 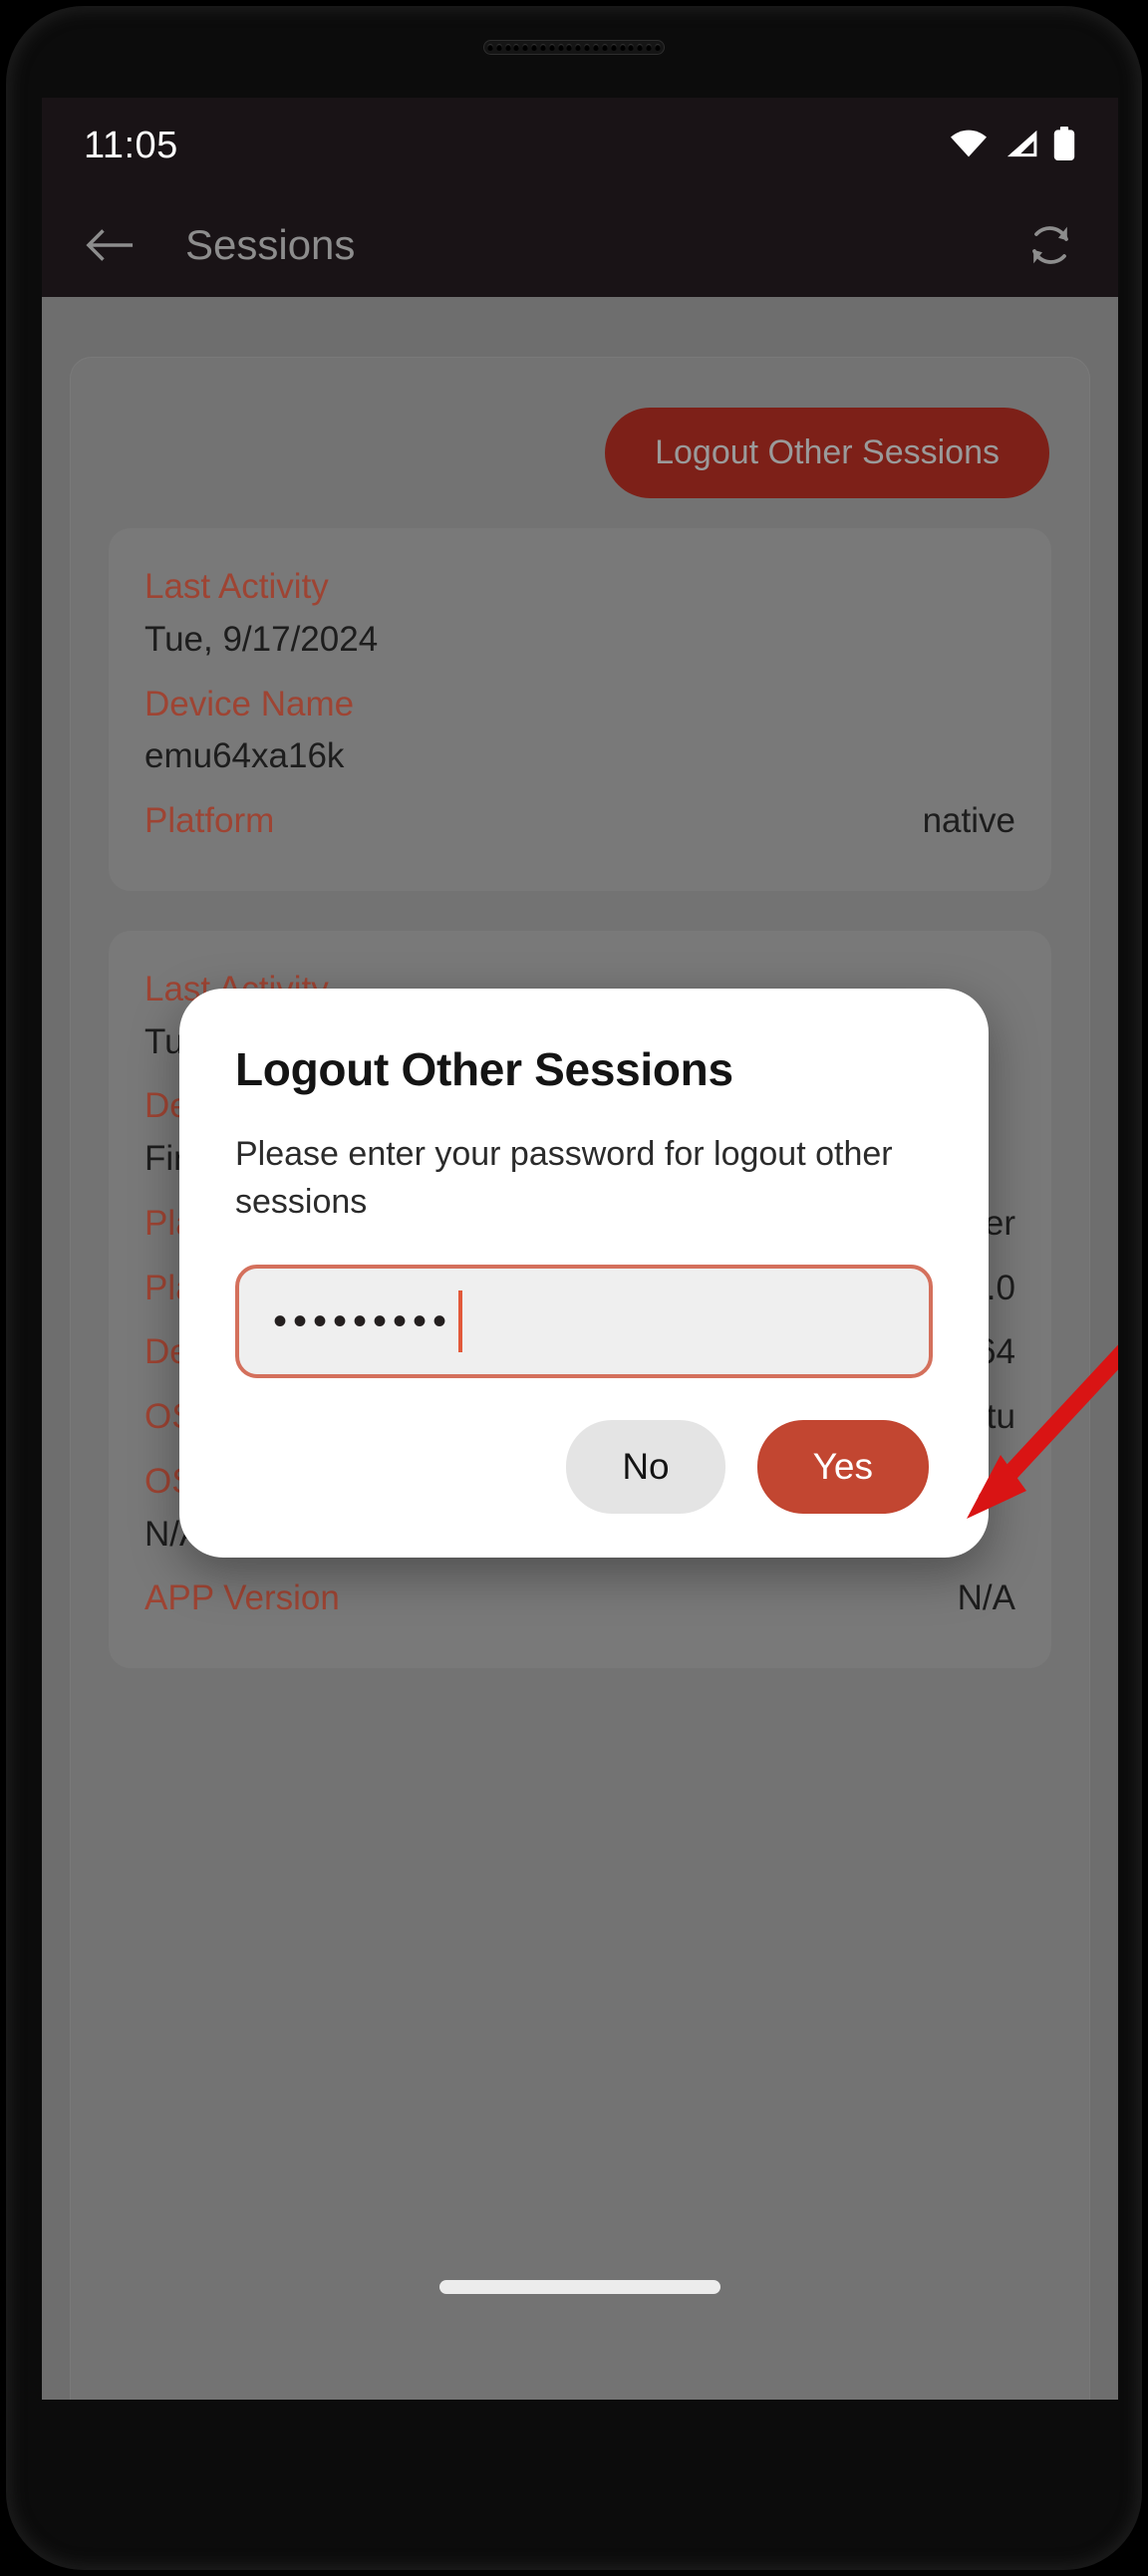 I want to click on refresh-icon, so click(x=1050, y=245).